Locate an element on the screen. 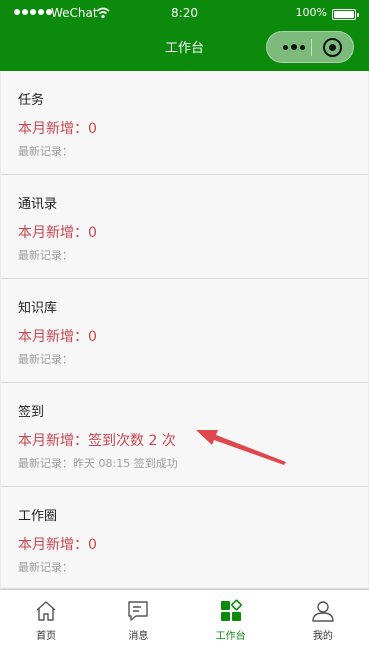 The width and height of the screenshot is (369, 648). status-bar: WeChat 8:20 100% is located at coordinates (184, 14).